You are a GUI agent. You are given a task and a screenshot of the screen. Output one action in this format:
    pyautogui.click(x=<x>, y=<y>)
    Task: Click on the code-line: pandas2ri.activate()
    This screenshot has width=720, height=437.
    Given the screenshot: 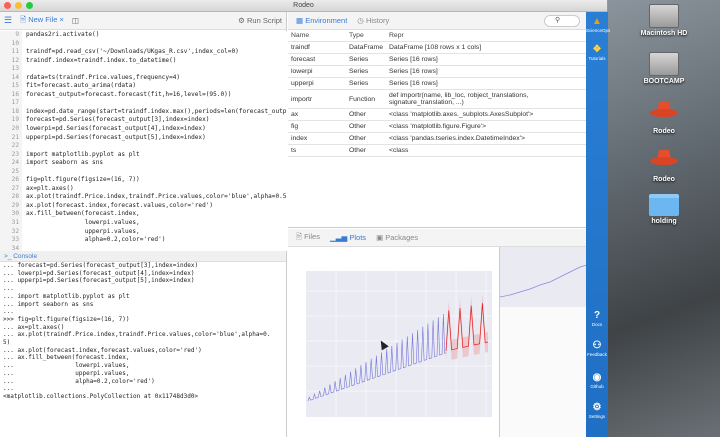 What is the action you would take?
    pyautogui.click(x=156, y=35)
    